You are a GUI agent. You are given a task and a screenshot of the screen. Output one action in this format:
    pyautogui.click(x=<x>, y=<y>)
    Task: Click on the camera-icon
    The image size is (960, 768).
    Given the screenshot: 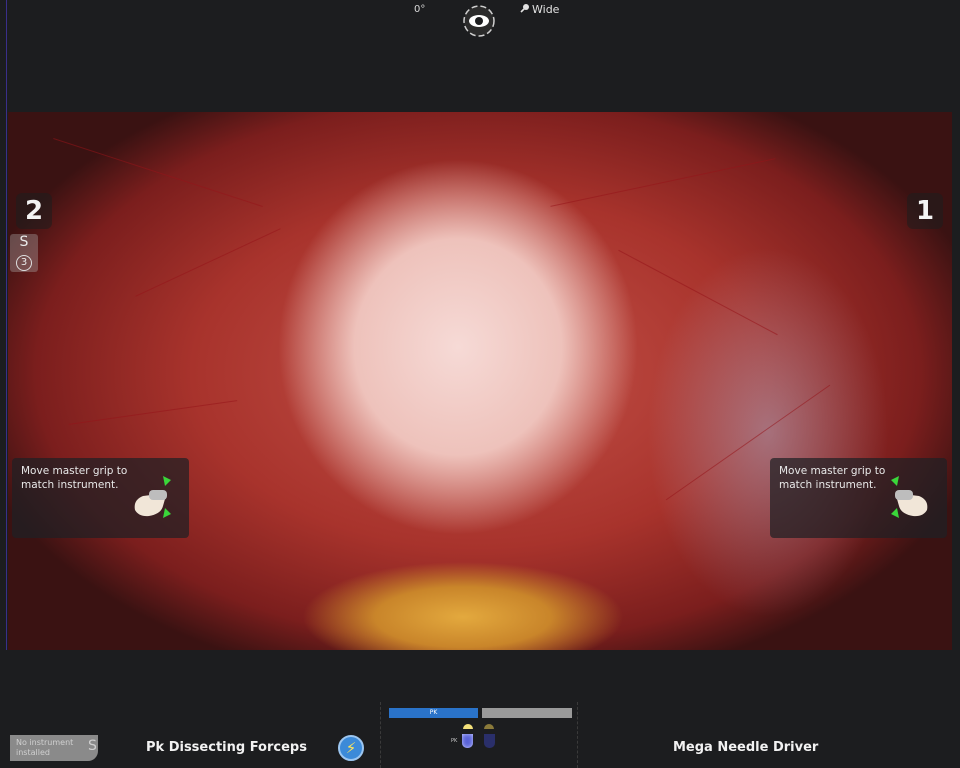 What is the action you would take?
    pyautogui.click(x=479, y=21)
    